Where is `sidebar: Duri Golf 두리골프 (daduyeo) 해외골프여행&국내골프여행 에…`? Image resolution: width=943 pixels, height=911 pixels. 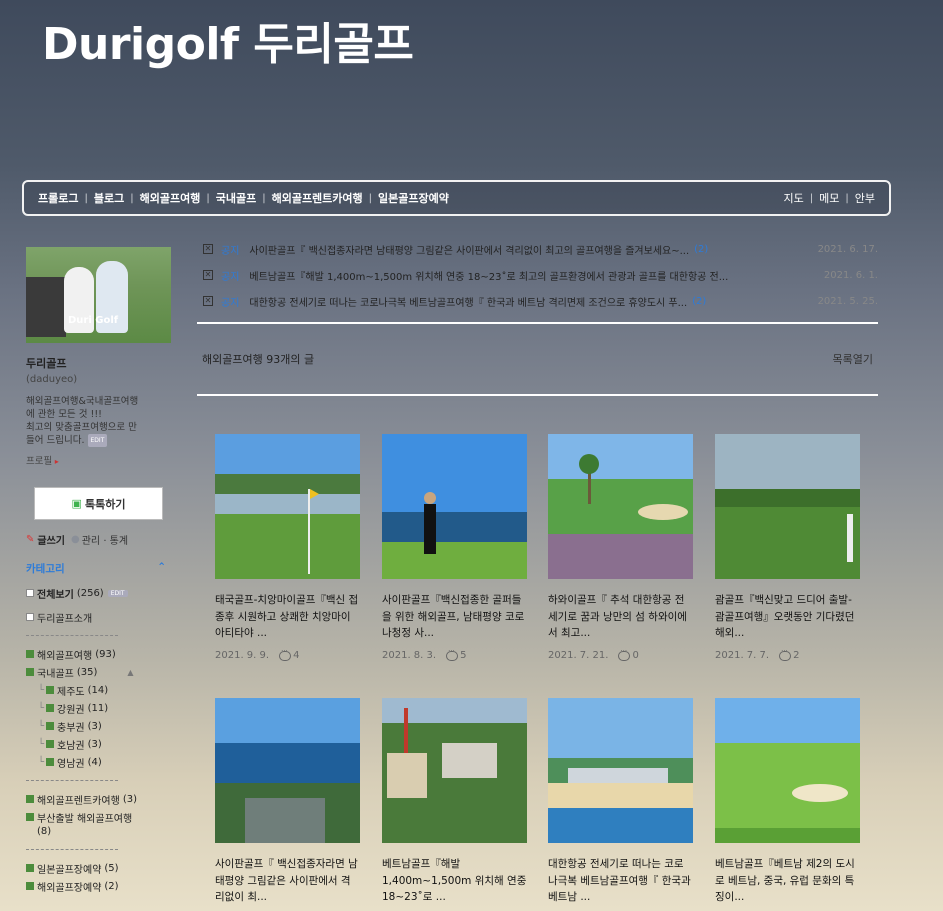
sidebar: Duri Golf 두리골프 (daduyeo) 해외골프여행&국내골프여행 에… is located at coordinates (101, 571).